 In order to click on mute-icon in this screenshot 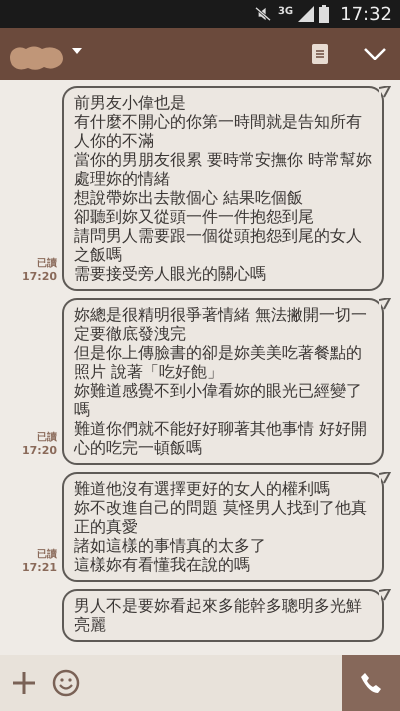, I will do `click(262, 14)`.